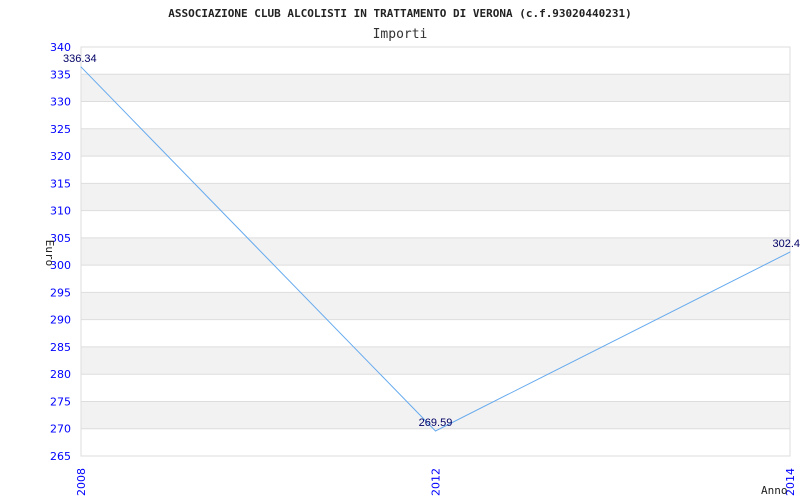  Describe the element at coordinates (786, 244) in the screenshot. I see `data-label: 302.4` at that location.